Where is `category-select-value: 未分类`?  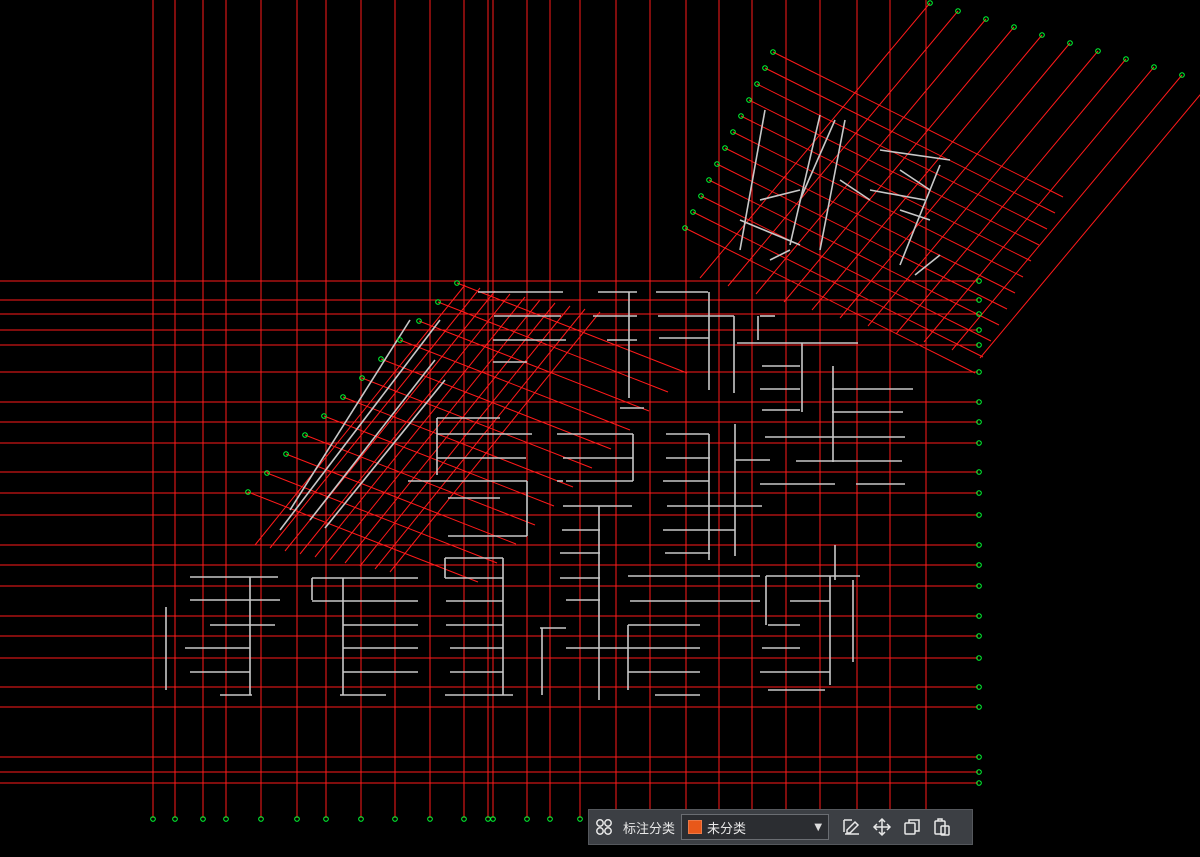 category-select-value: 未分类 is located at coordinates (727, 829).